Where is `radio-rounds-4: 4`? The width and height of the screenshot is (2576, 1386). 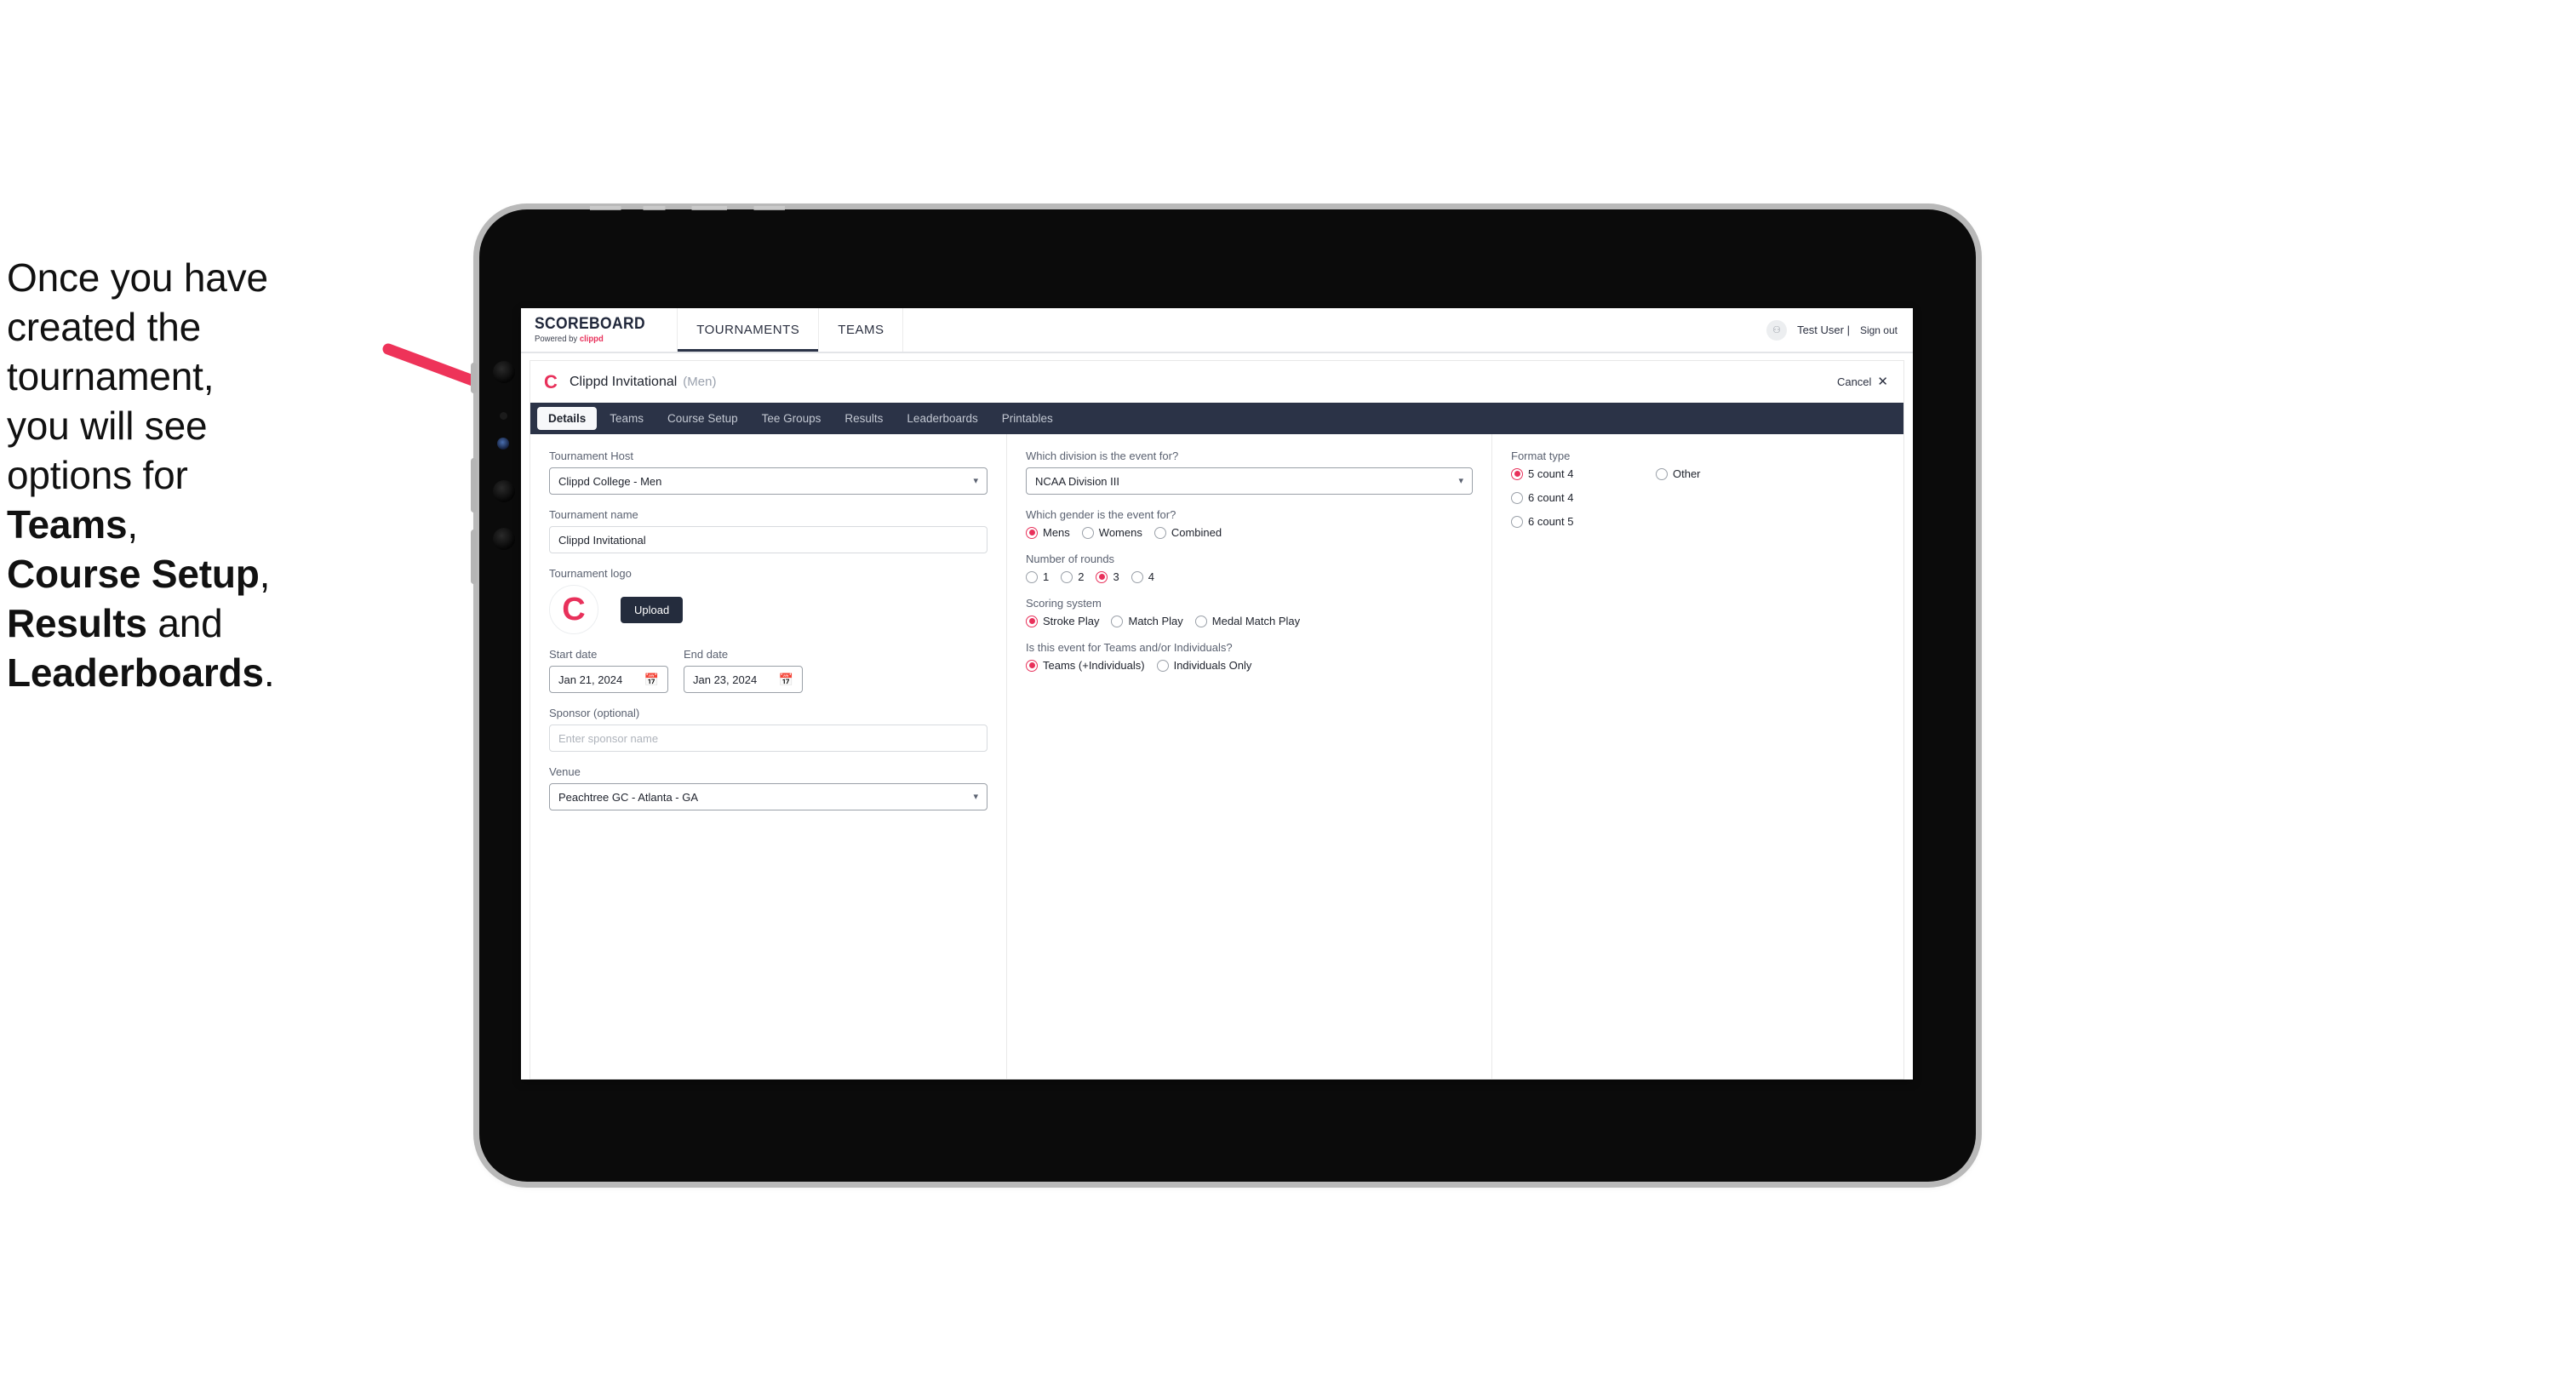 radio-rounds-4: 4 is located at coordinates (1143, 576).